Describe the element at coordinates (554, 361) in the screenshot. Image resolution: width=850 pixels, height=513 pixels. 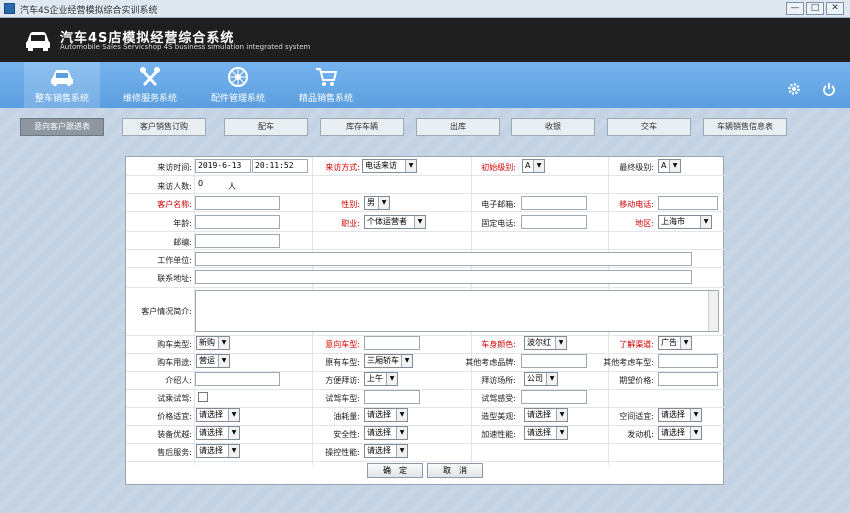
I see `other-brand-field` at that location.